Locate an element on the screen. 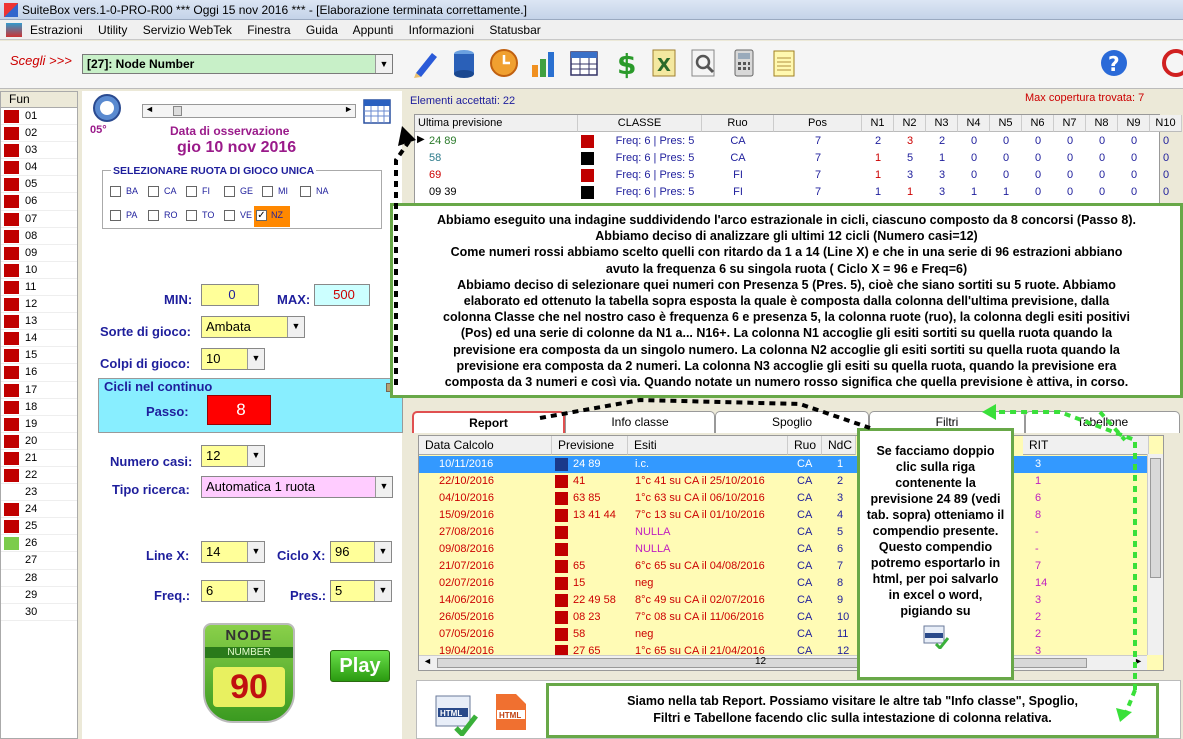 The height and width of the screenshot is (739, 1183). menu-informazioni: Informazioni is located at coordinates (441, 30).